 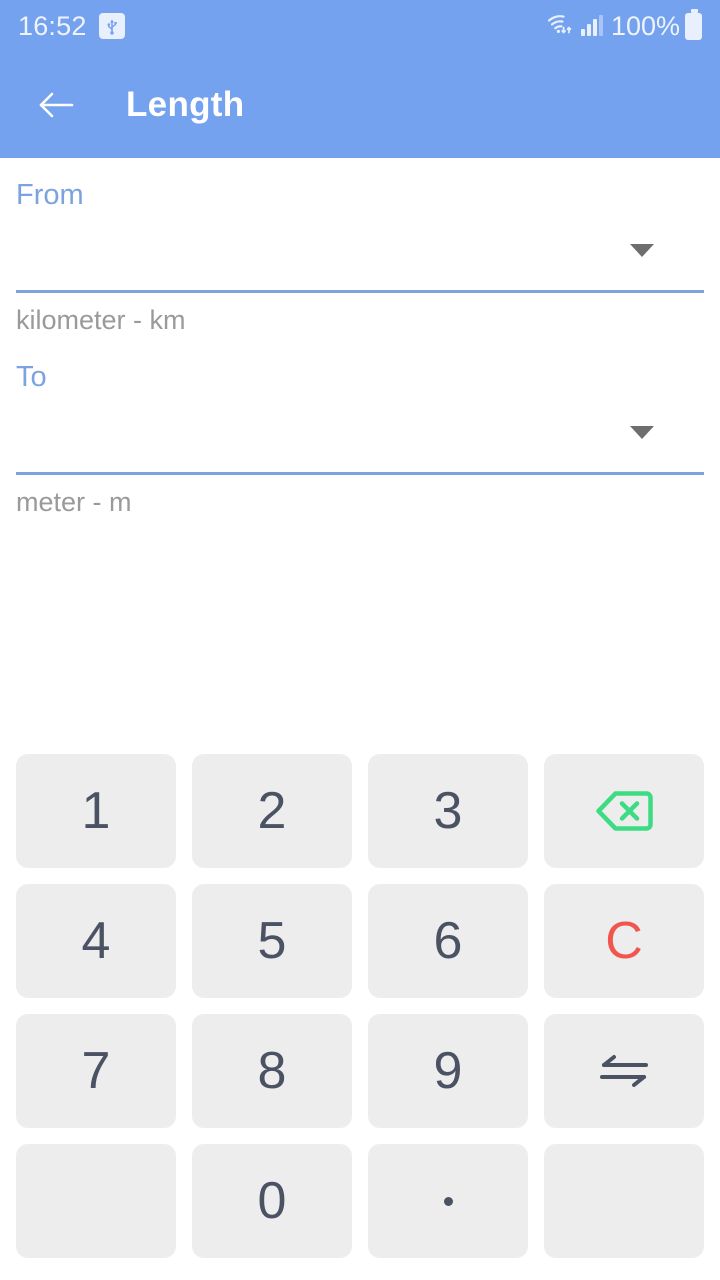 What do you see at coordinates (272, 811) in the screenshot?
I see `key-2: 2` at bounding box center [272, 811].